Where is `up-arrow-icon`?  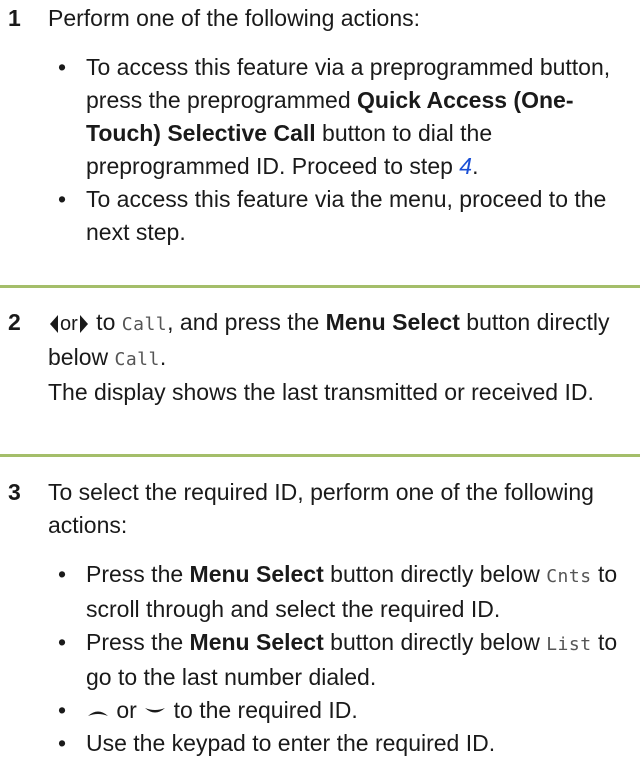
up-arrow-icon is located at coordinates (98, 713).